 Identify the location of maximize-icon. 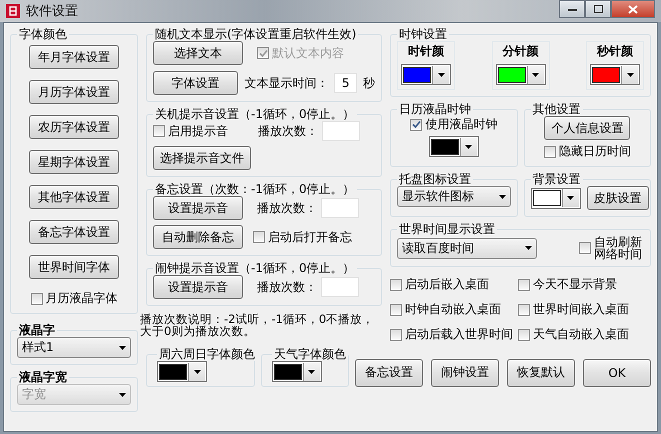
(598, 9).